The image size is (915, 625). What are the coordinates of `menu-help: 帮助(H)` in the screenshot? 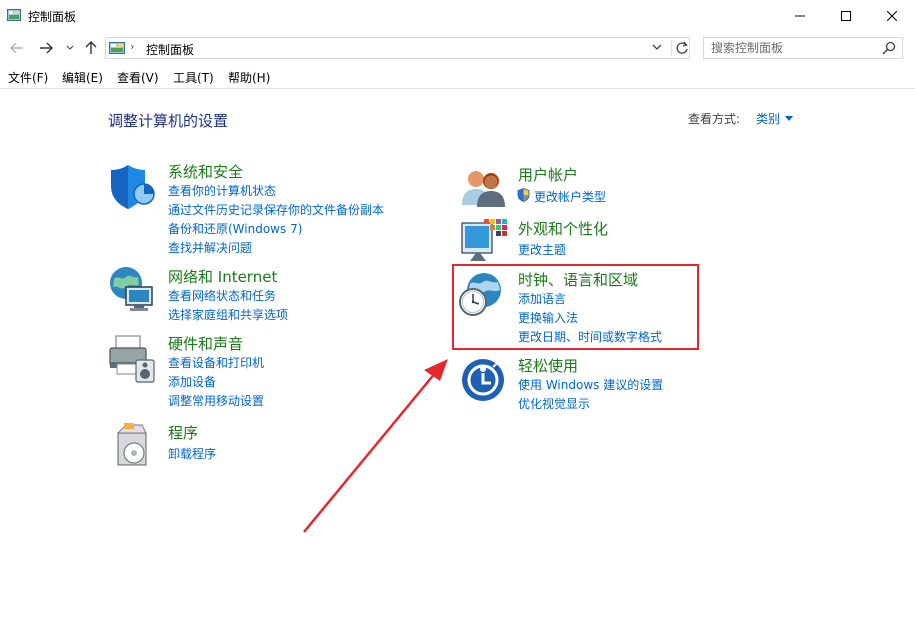 It's located at (249, 77).